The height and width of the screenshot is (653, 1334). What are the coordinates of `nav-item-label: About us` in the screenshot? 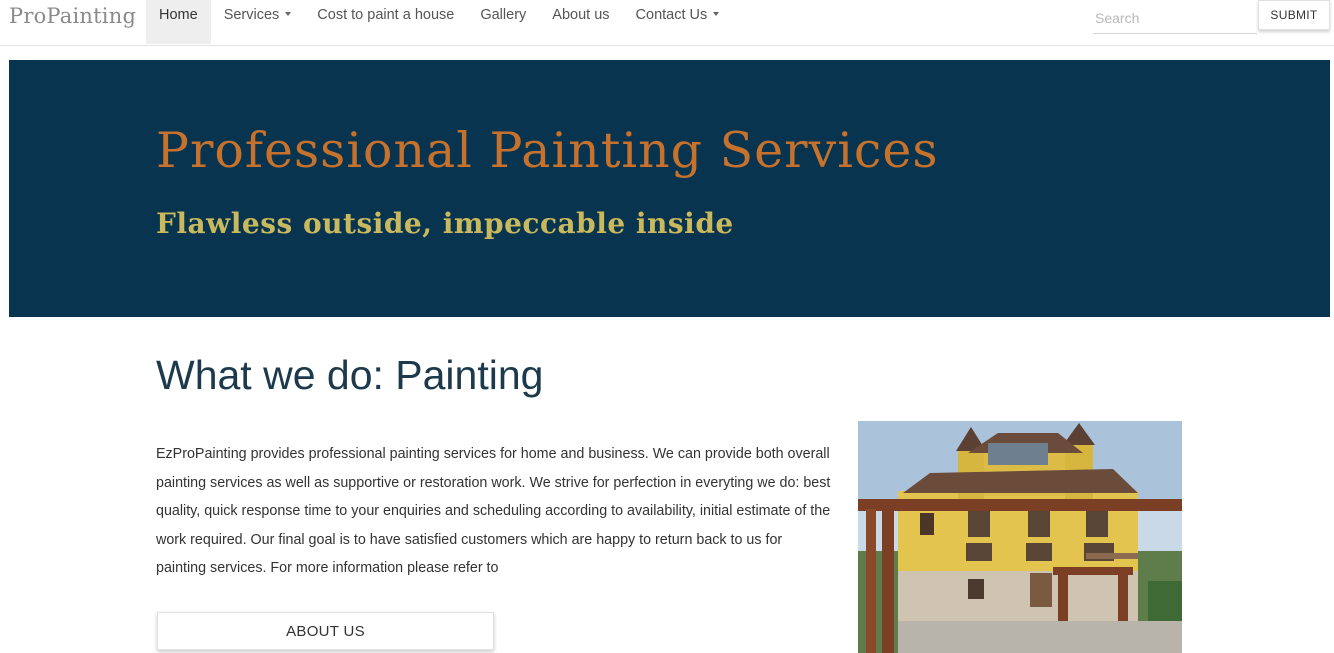 It's located at (581, 15).